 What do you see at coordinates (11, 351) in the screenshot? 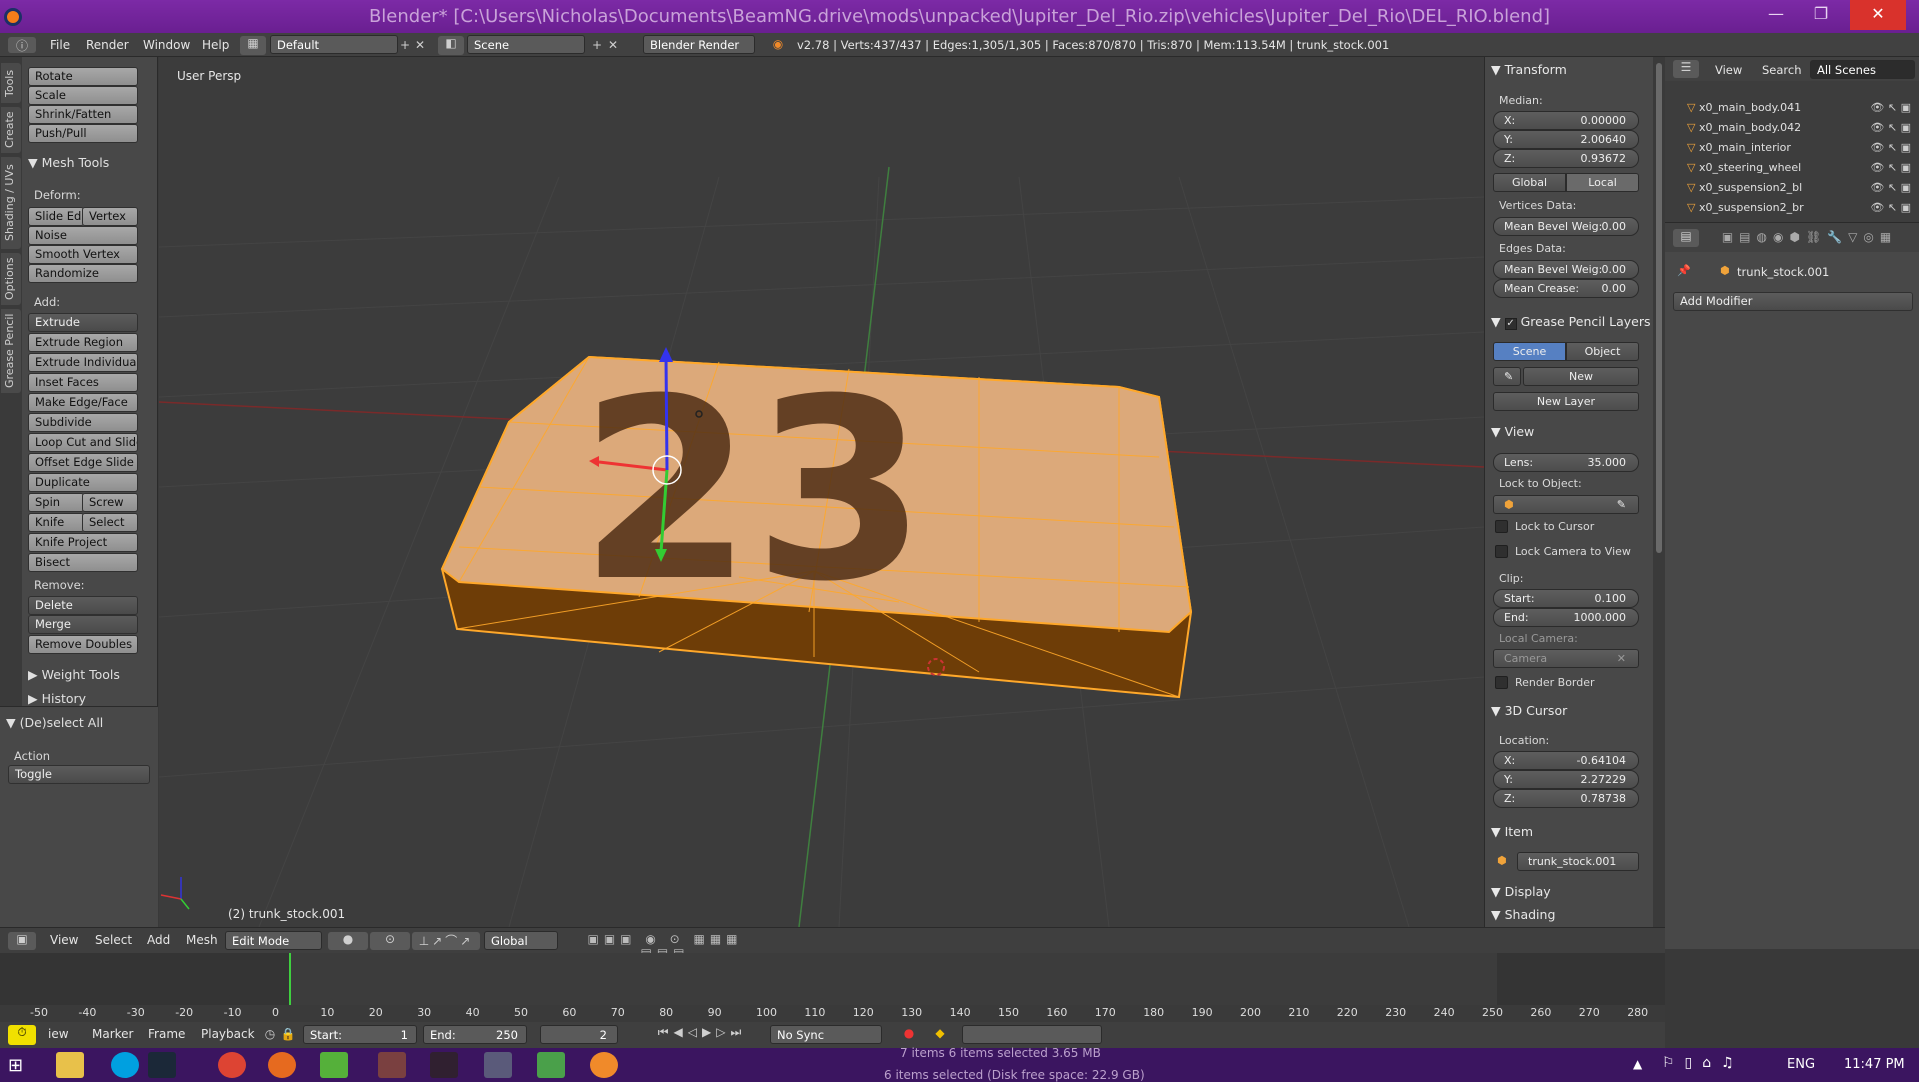
I see `tab-grease-pencil: Grease Pencil` at bounding box center [11, 351].